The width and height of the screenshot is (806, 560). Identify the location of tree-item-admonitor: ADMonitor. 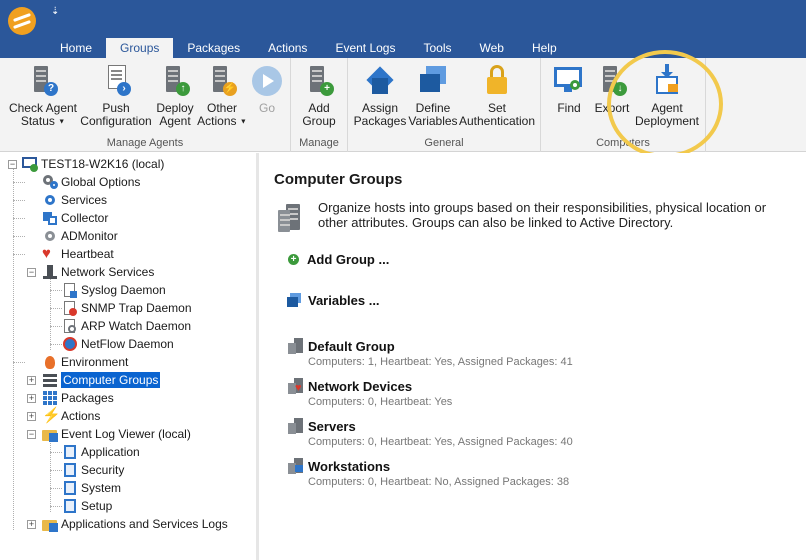
(80, 236).